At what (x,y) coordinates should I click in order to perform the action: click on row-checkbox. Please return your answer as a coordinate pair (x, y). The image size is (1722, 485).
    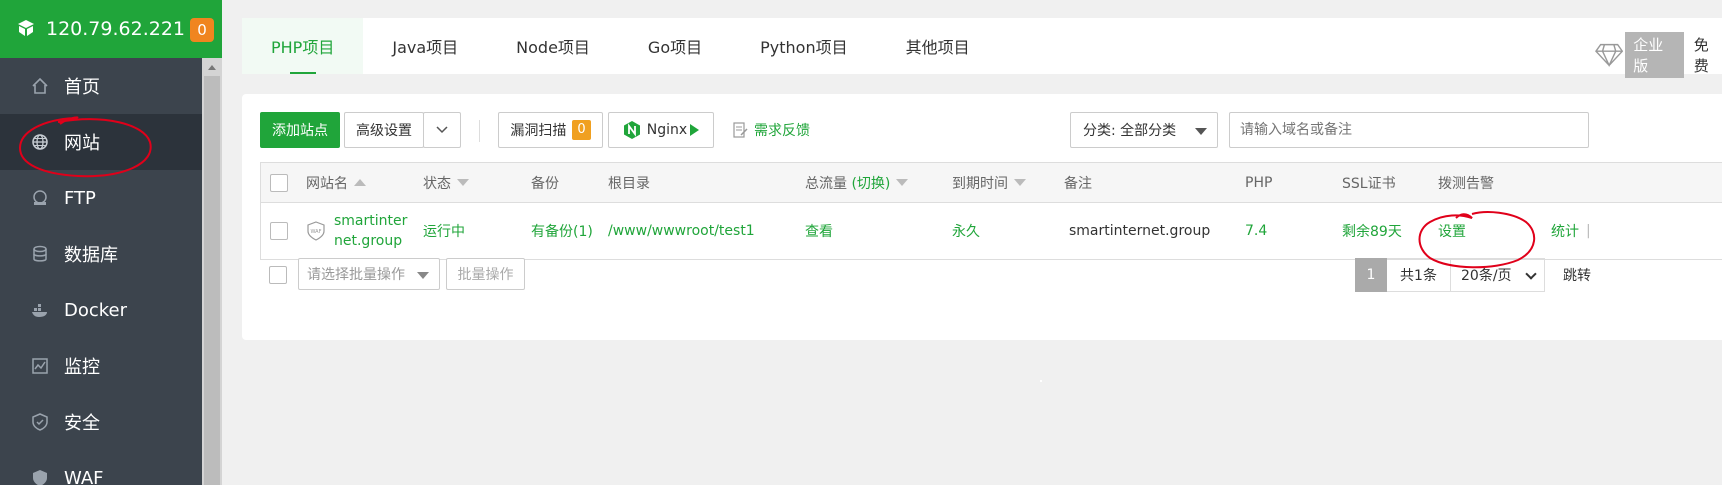
    Looking at the image, I should click on (279, 231).